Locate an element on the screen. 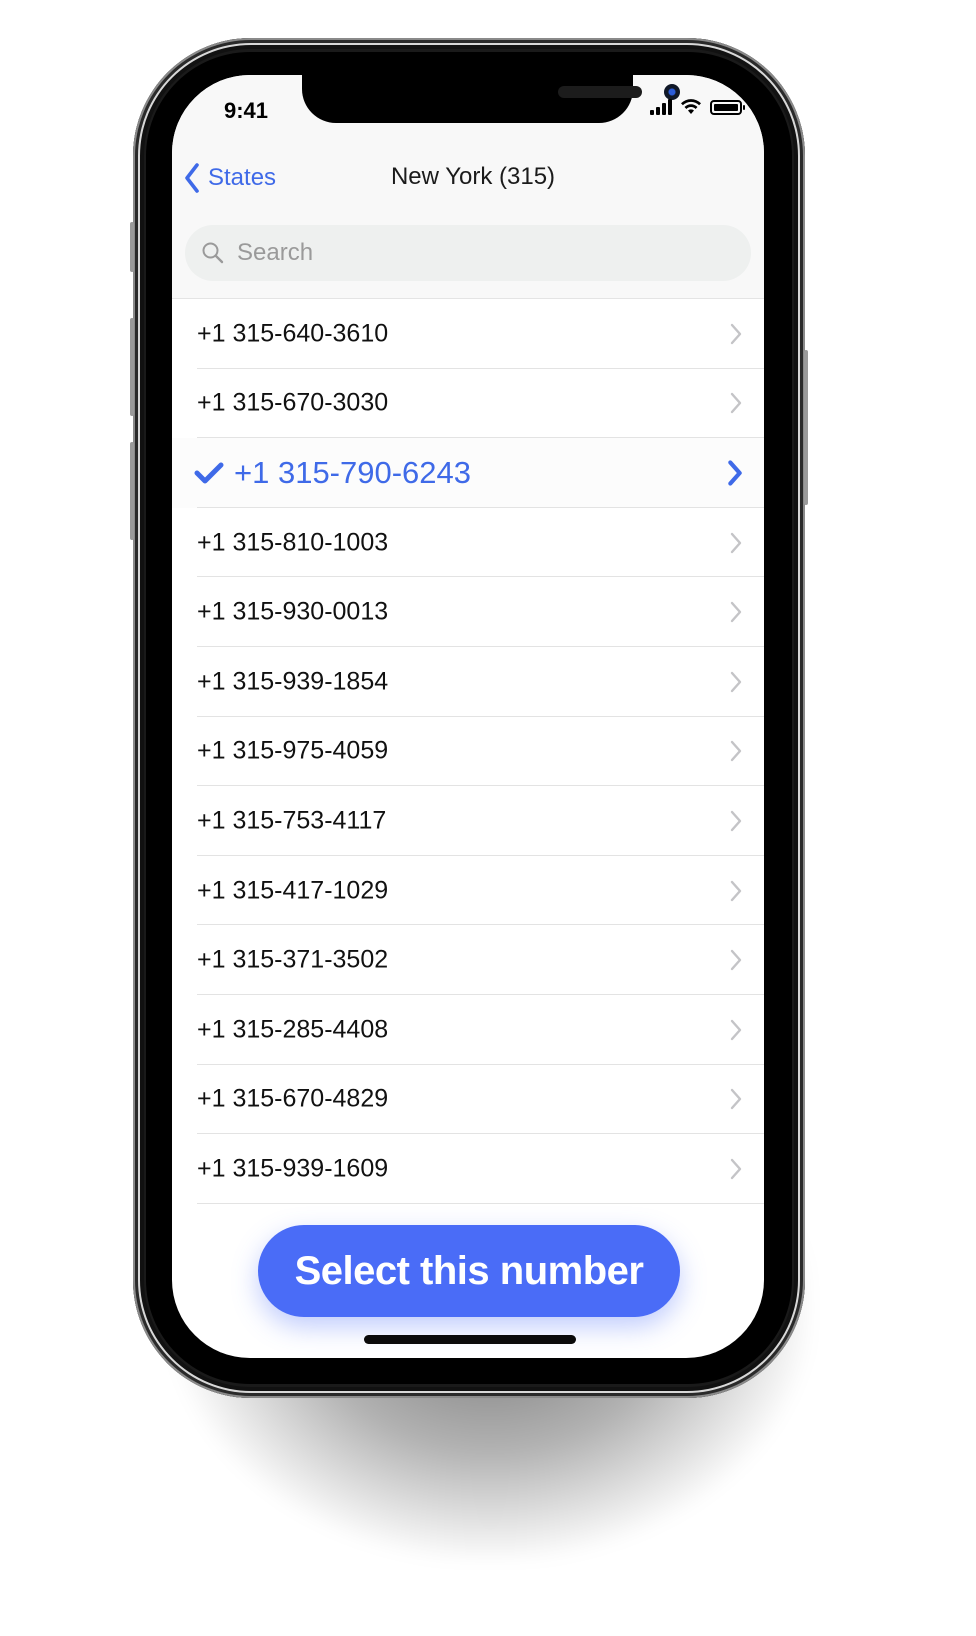 This screenshot has height=1636, width=976. list-item: +1 315-371-3502 is located at coordinates (468, 960).